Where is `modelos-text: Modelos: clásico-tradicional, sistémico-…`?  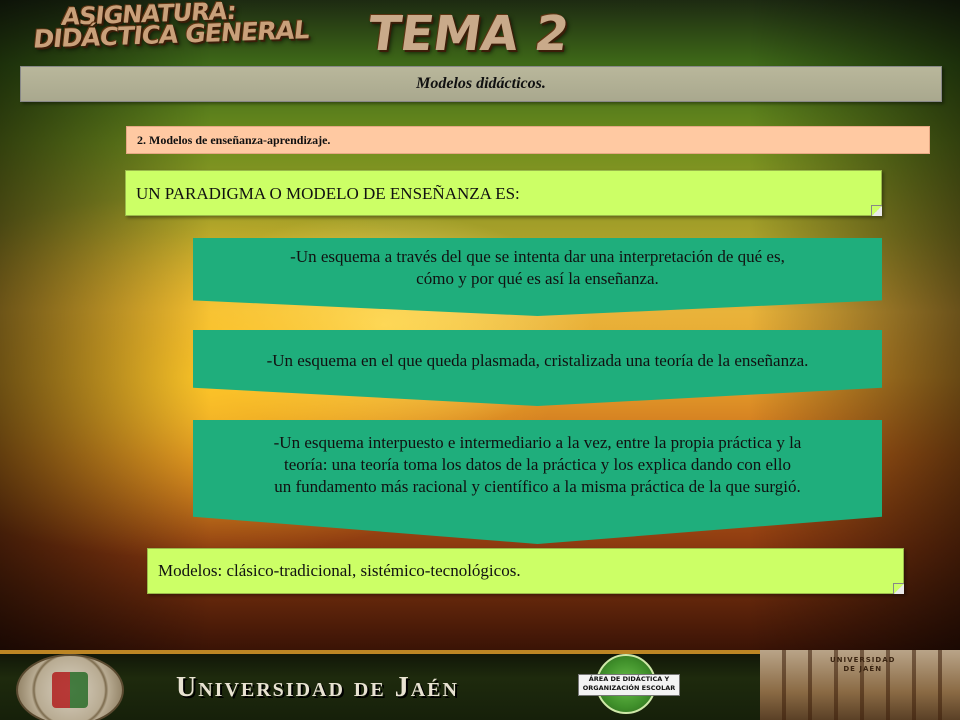
modelos-text: Modelos: clásico-tradicional, sistémico-… is located at coordinates (339, 570).